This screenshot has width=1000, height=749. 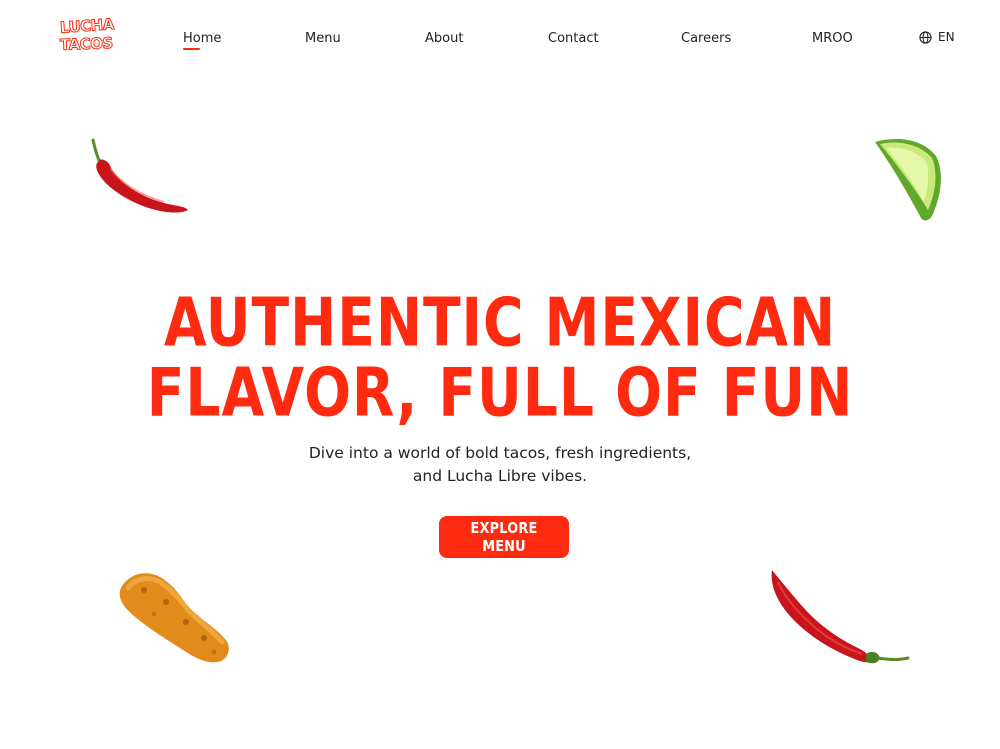 What do you see at coordinates (937, 37) in the screenshot?
I see `language-selector: EN` at bounding box center [937, 37].